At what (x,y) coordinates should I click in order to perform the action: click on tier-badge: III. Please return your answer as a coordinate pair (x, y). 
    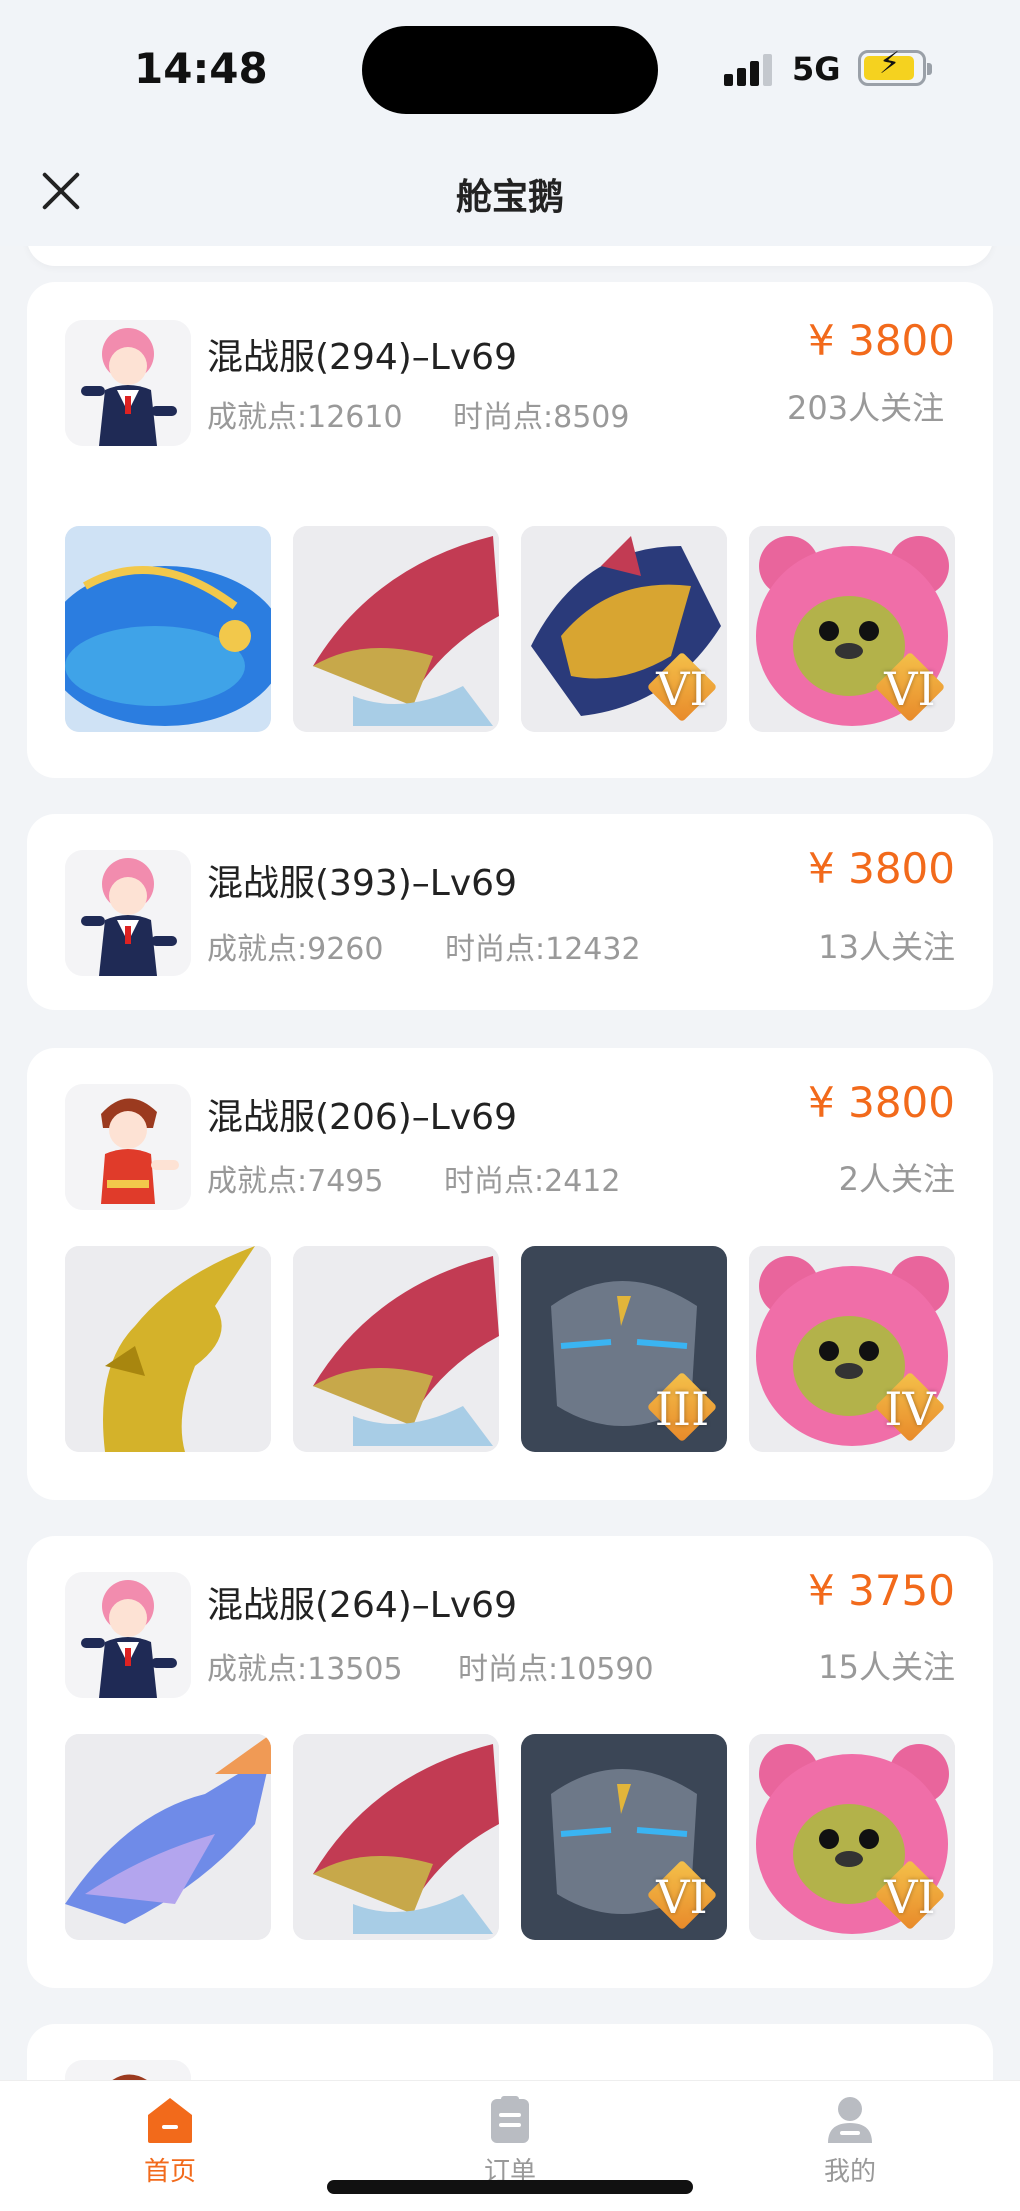
    Looking at the image, I should click on (682, 1407).